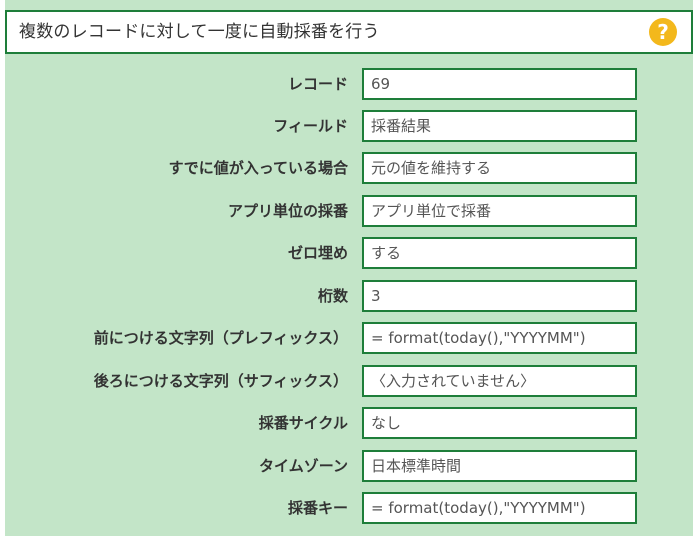 Image resolution: width=698 pixels, height=542 pixels. What do you see at coordinates (317, 508) in the screenshot?
I see `label-numbering-key: 採番キー` at bounding box center [317, 508].